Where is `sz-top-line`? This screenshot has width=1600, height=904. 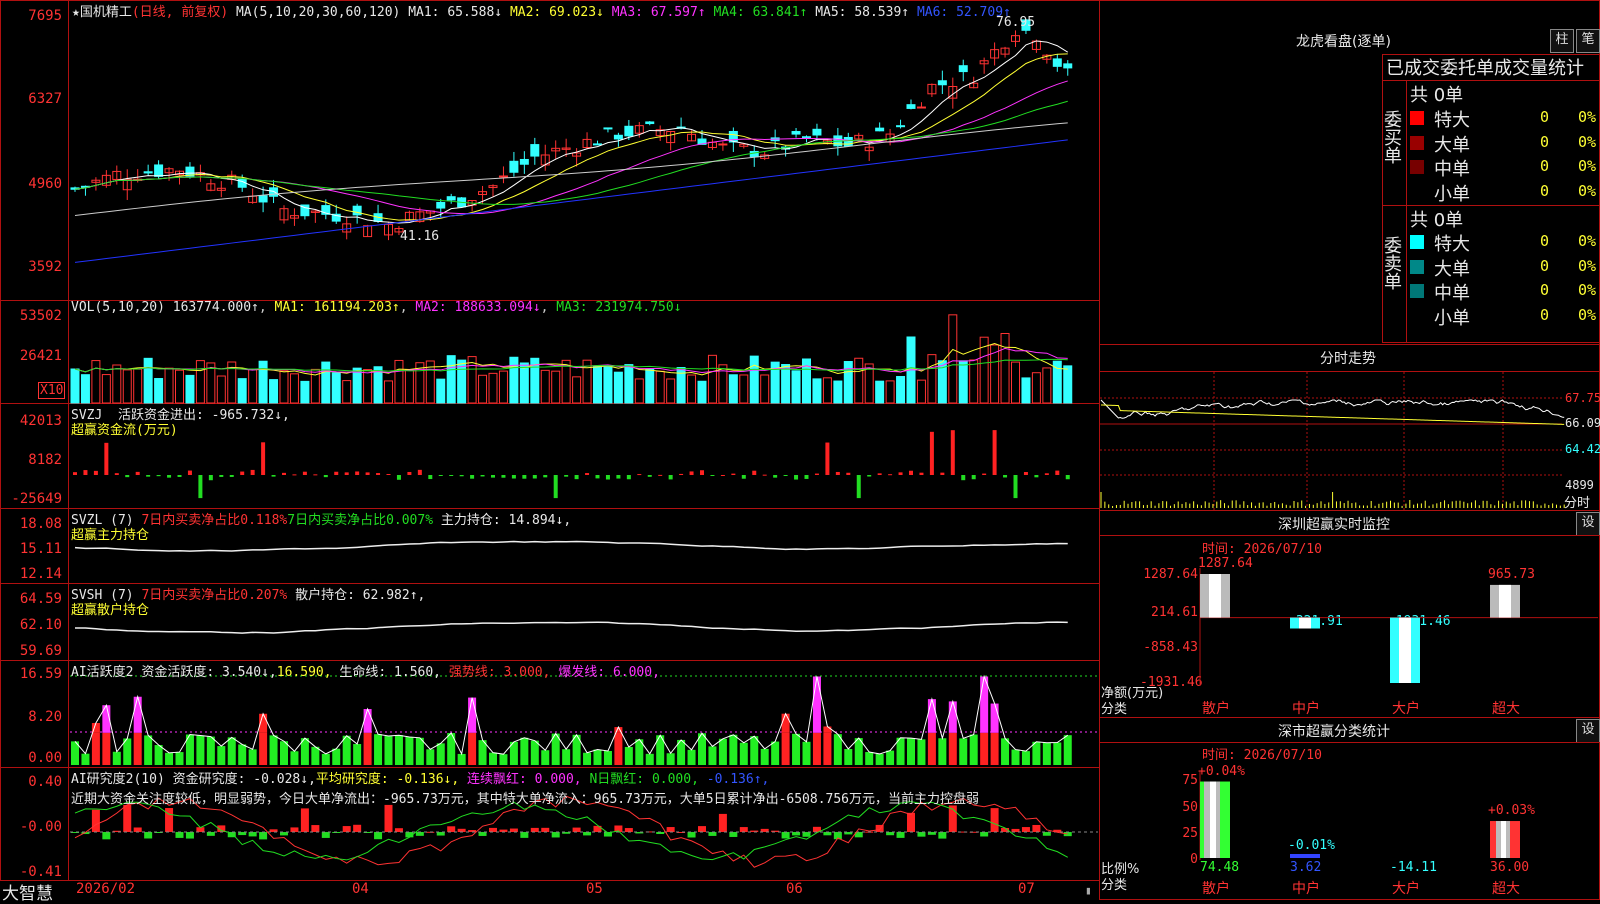 sz-top-line is located at coordinates (1349, 510).